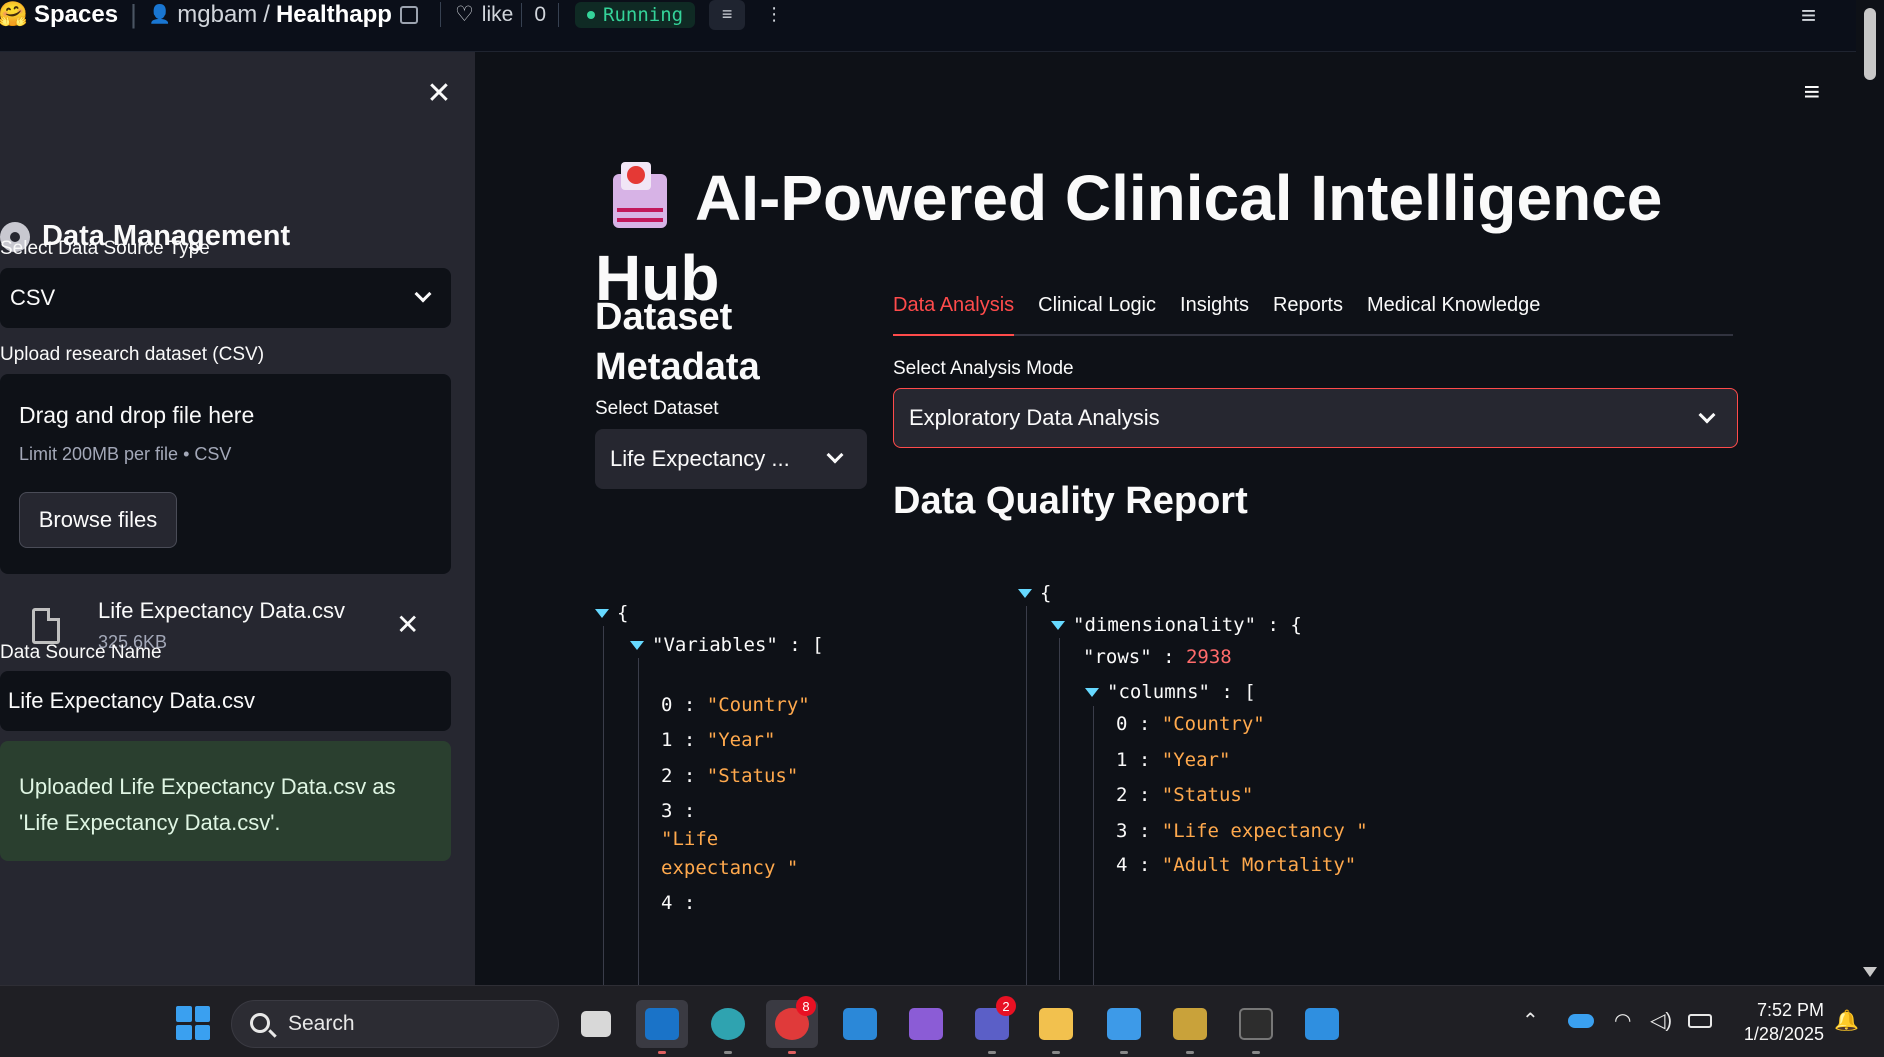  What do you see at coordinates (76, 15) in the screenshot?
I see `spaces-link: Spaces` at bounding box center [76, 15].